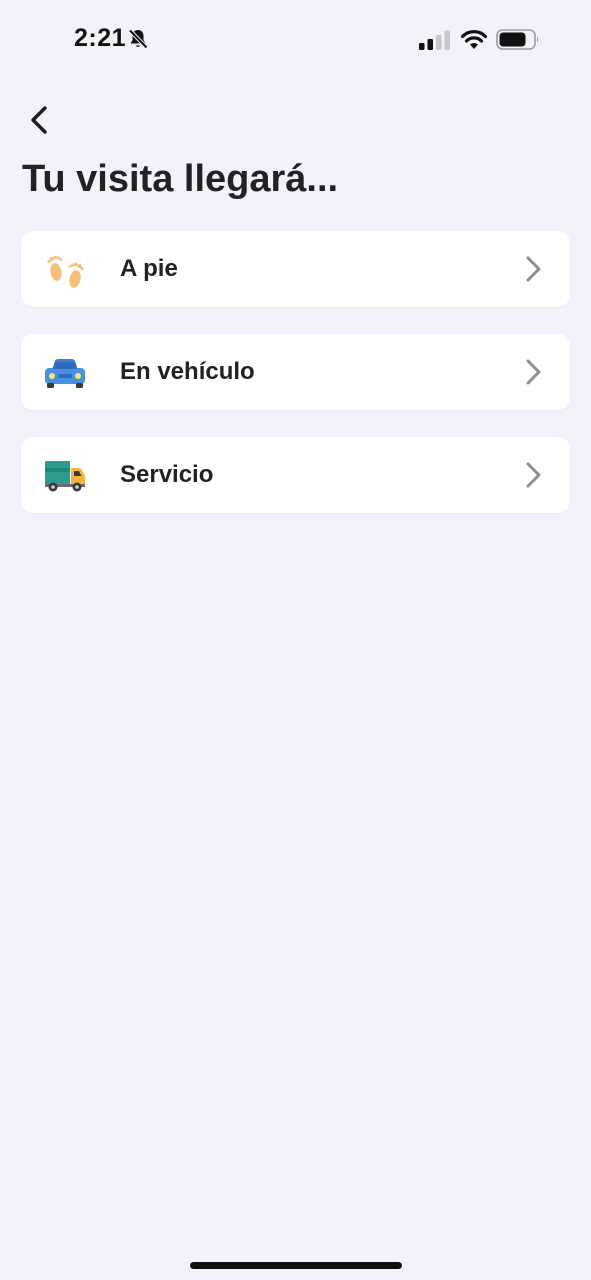 The height and width of the screenshot is (1280, 591). Describe the element at coordinates (296, 1265) in the screenshot. I see `home-indicator` at that location.